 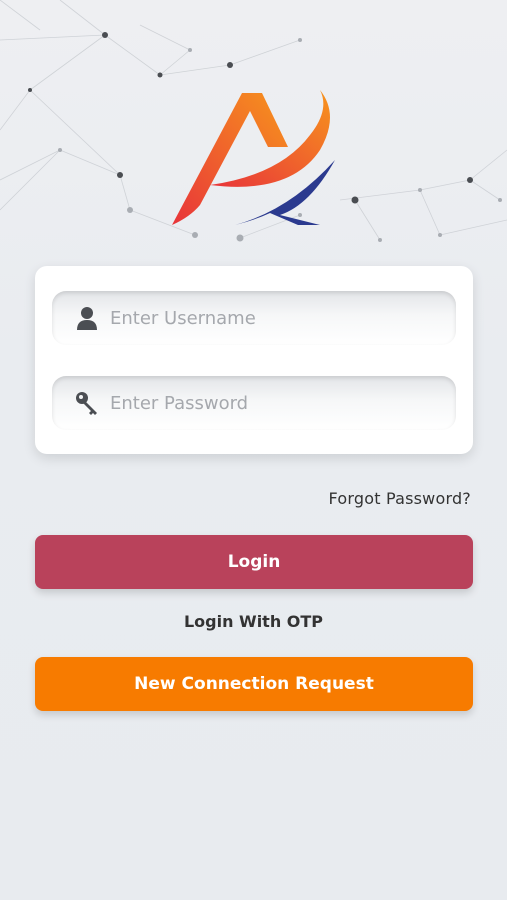 I want to click on user-icon, so click(x=87, y=318).